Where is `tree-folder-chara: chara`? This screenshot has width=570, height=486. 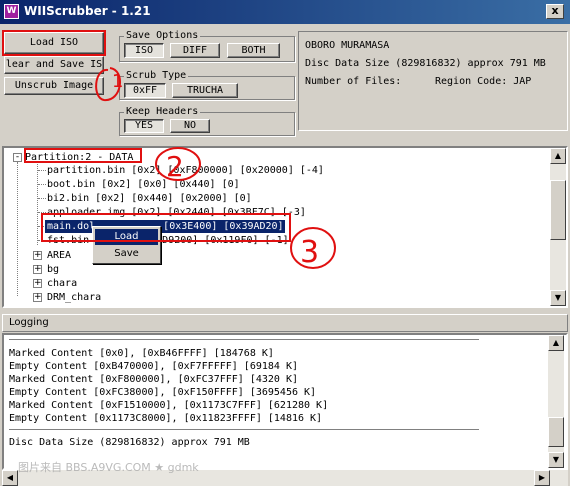 tree-folder-chara: chara is located at coordinates (62, 283).